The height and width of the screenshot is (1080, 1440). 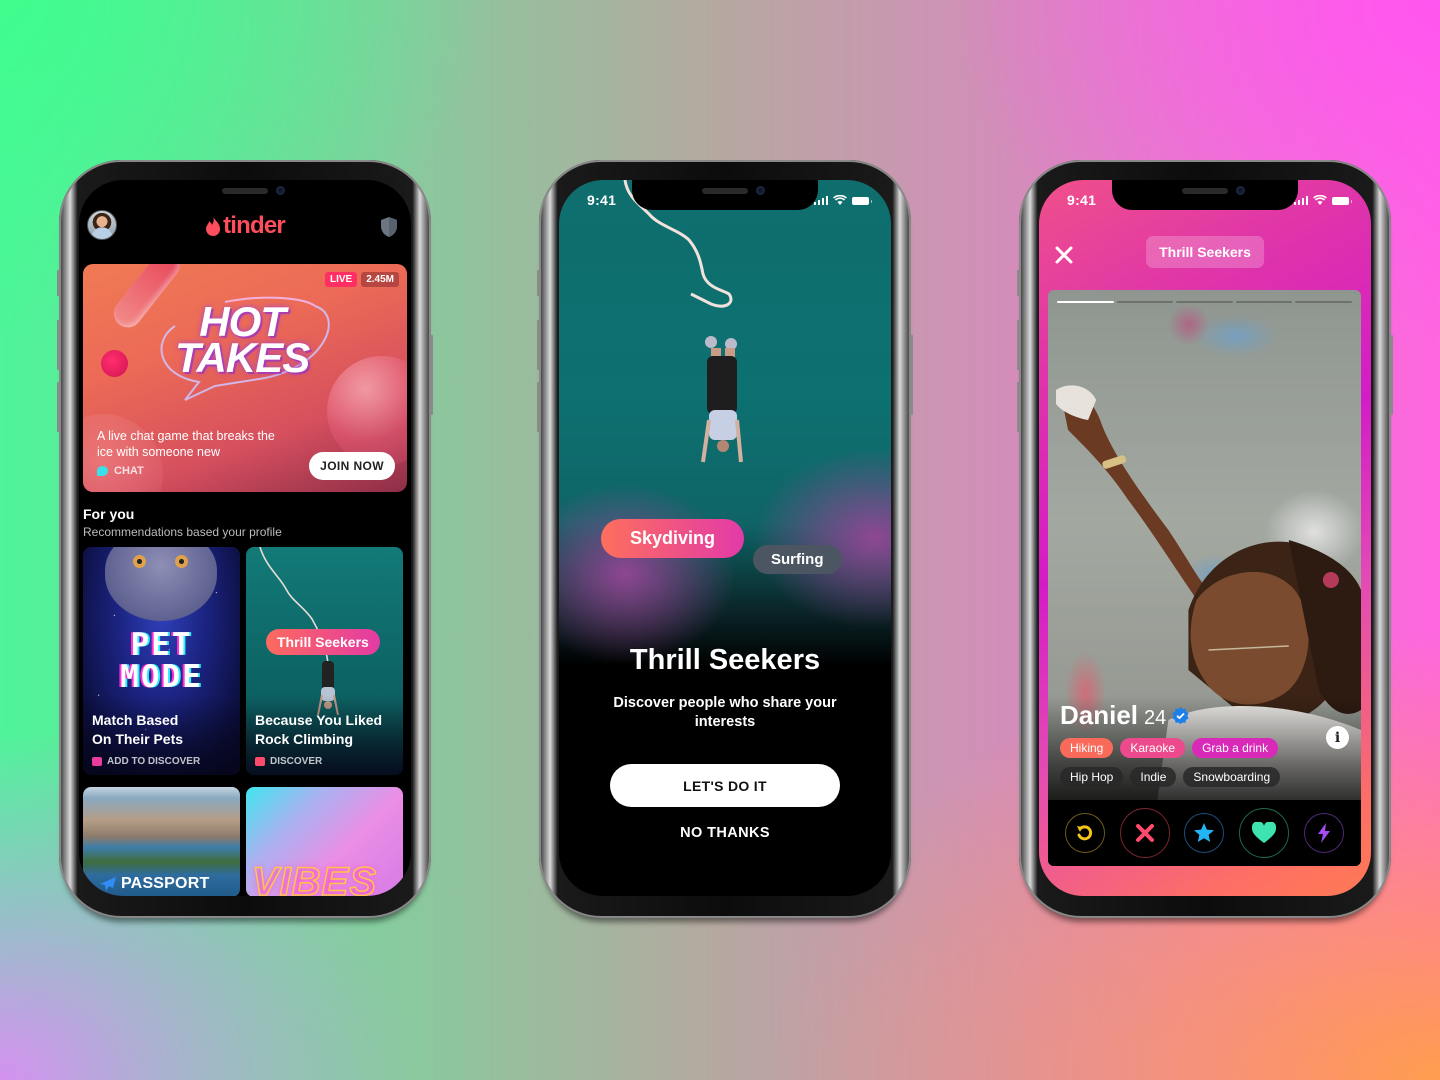 What do you see at coordinates (1205, 252) in the screenshot?
I see `category-chip: Thrill Seekers` at bounding box center [1205, 252].